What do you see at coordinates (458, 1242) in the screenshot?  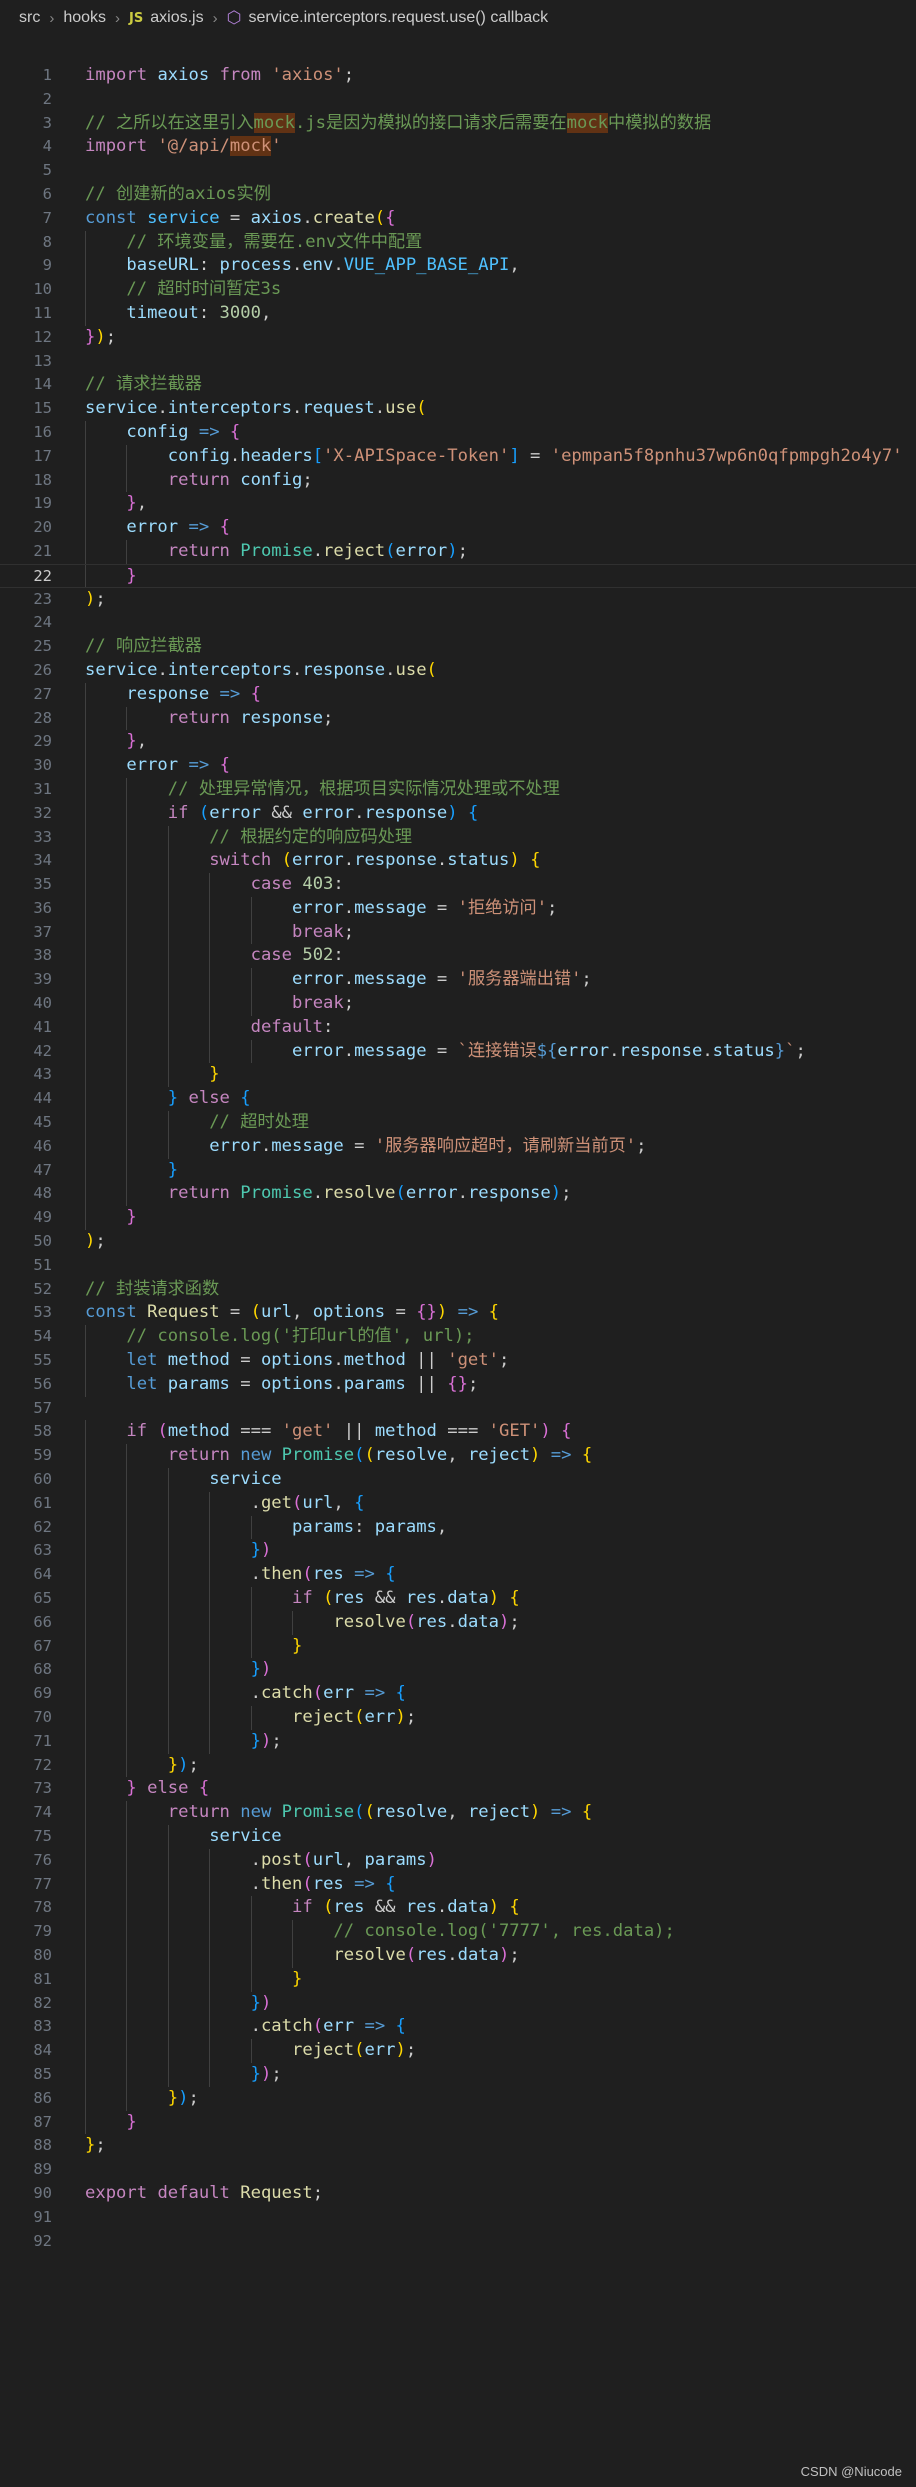 I see `code-line: 50);` at bounding box center [458, 1242].